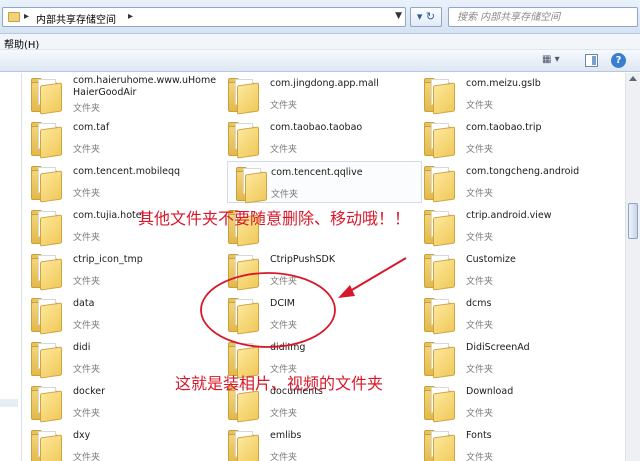  I want to click on folder-item-dcim: DCIM 文件夹, so click(317, 314).